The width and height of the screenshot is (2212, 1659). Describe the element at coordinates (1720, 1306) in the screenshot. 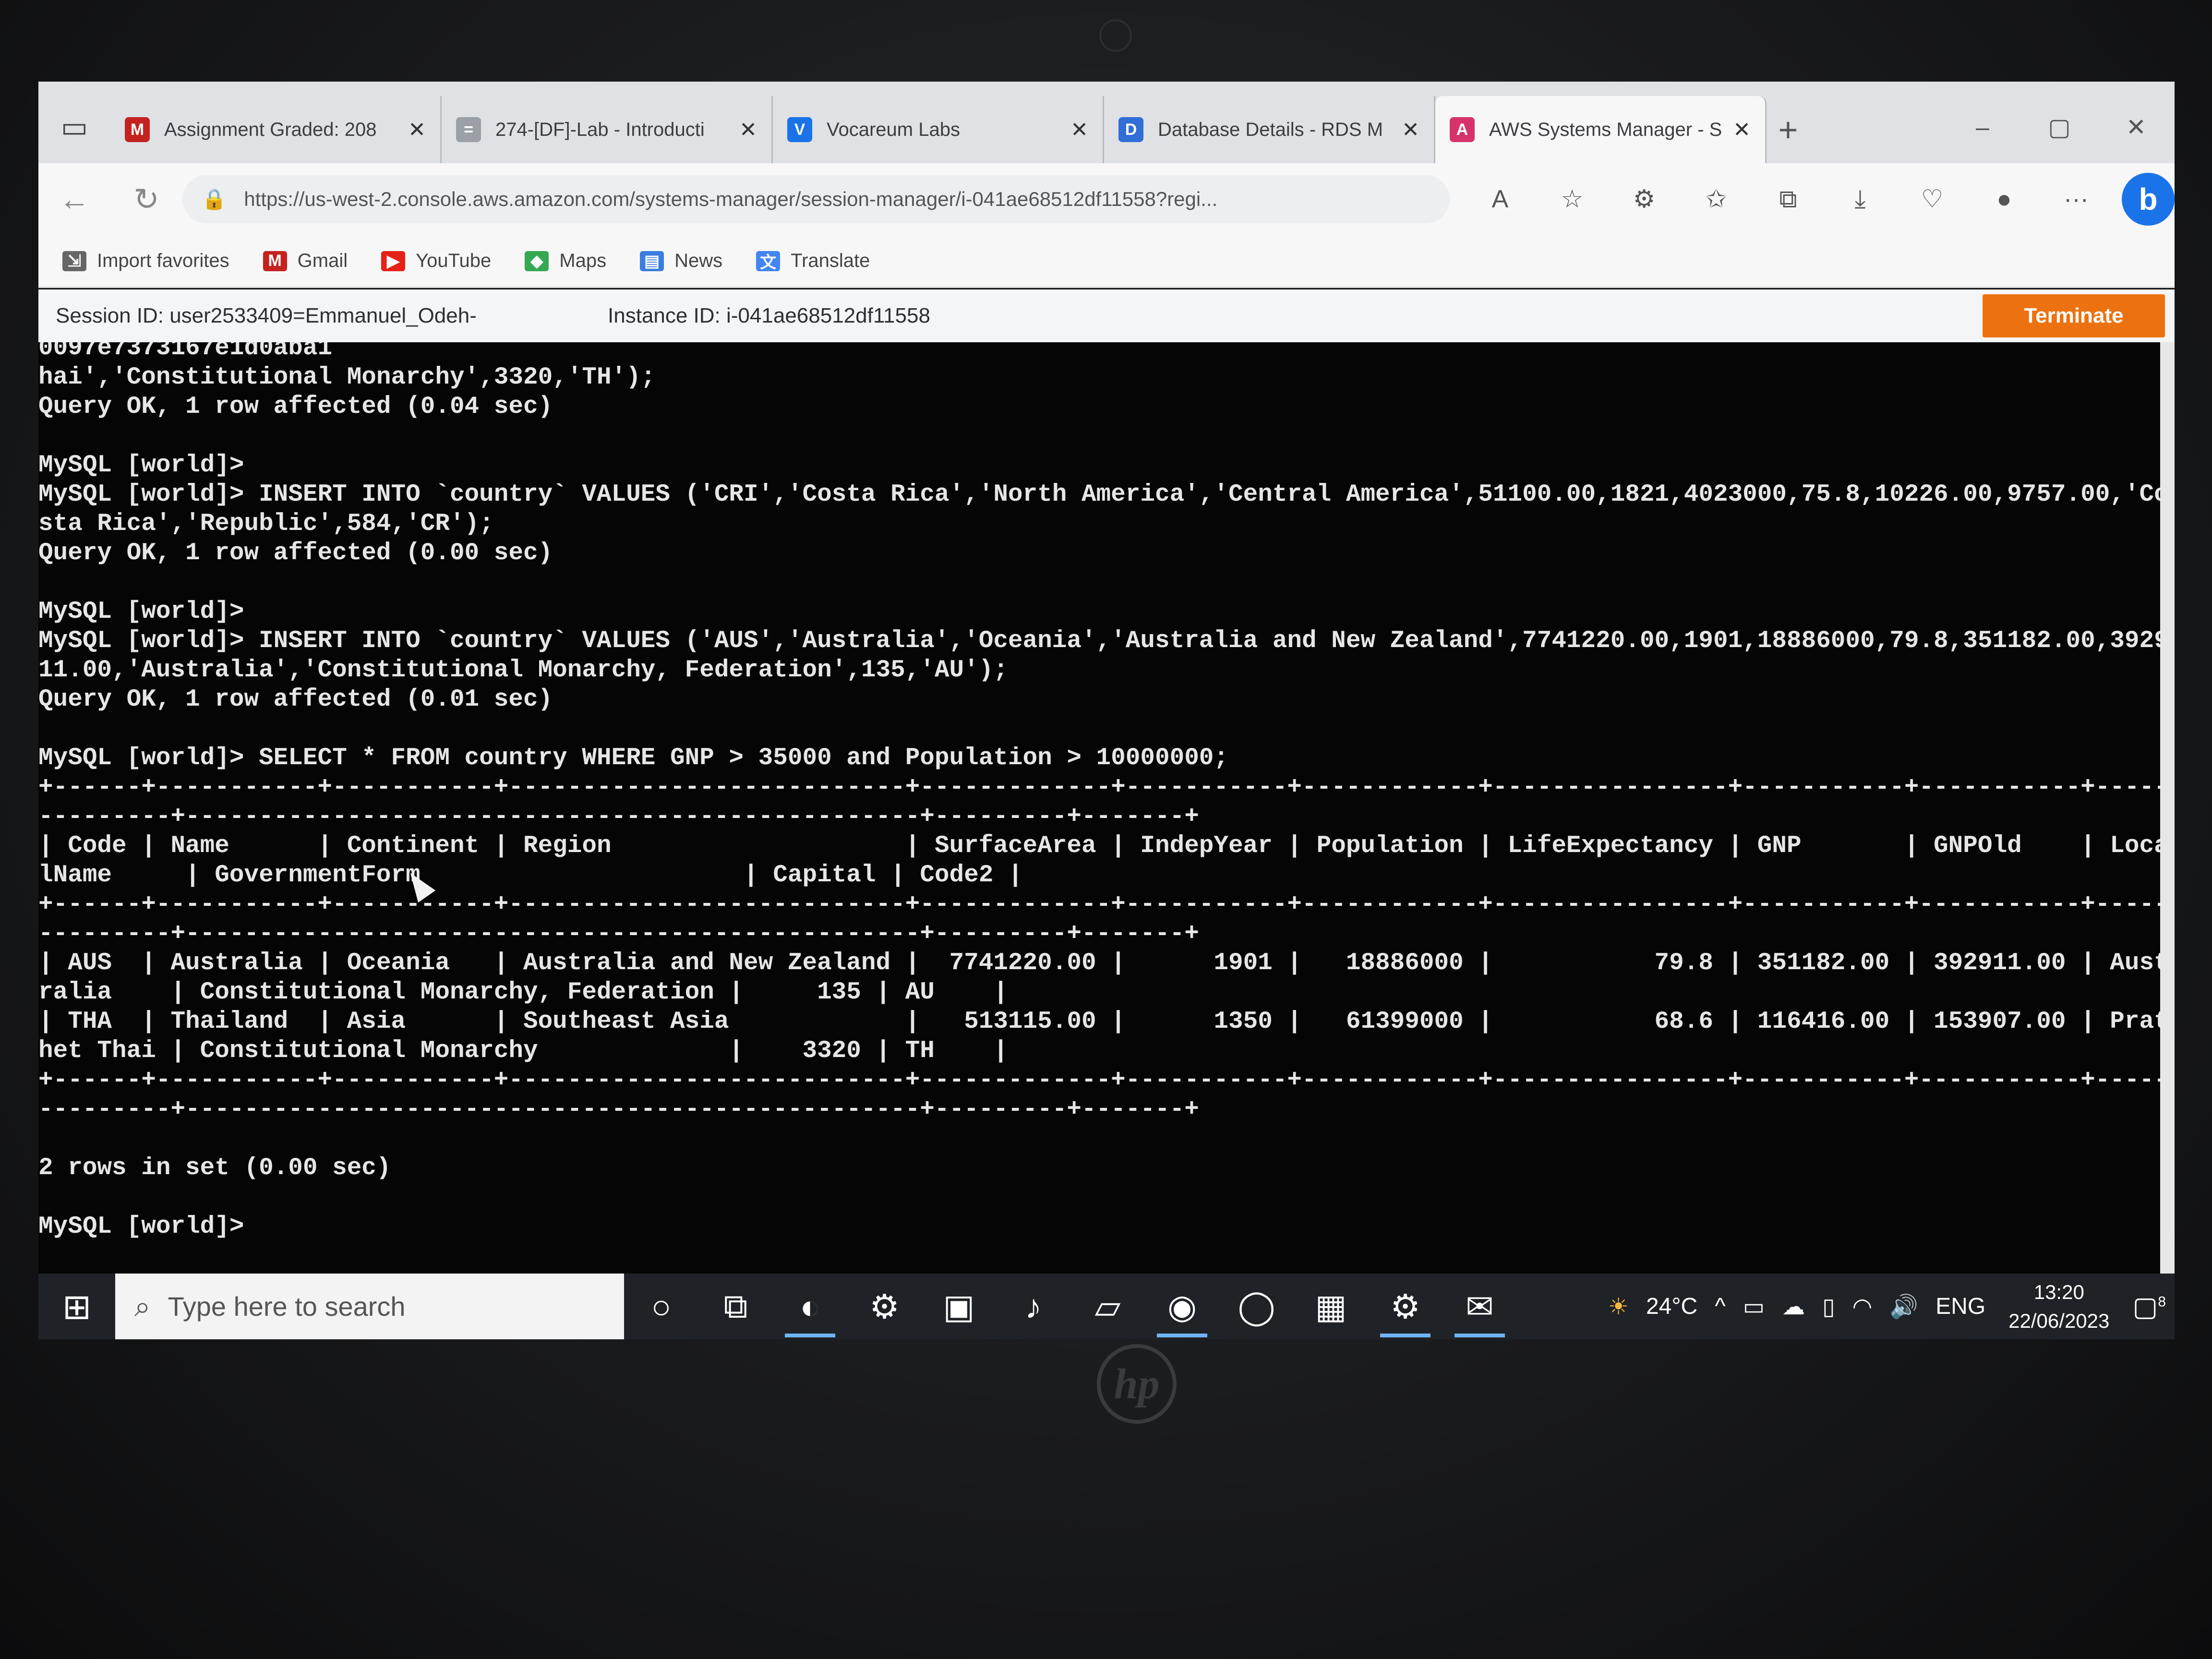

I see `chevron-up-icon: ^` at that location.